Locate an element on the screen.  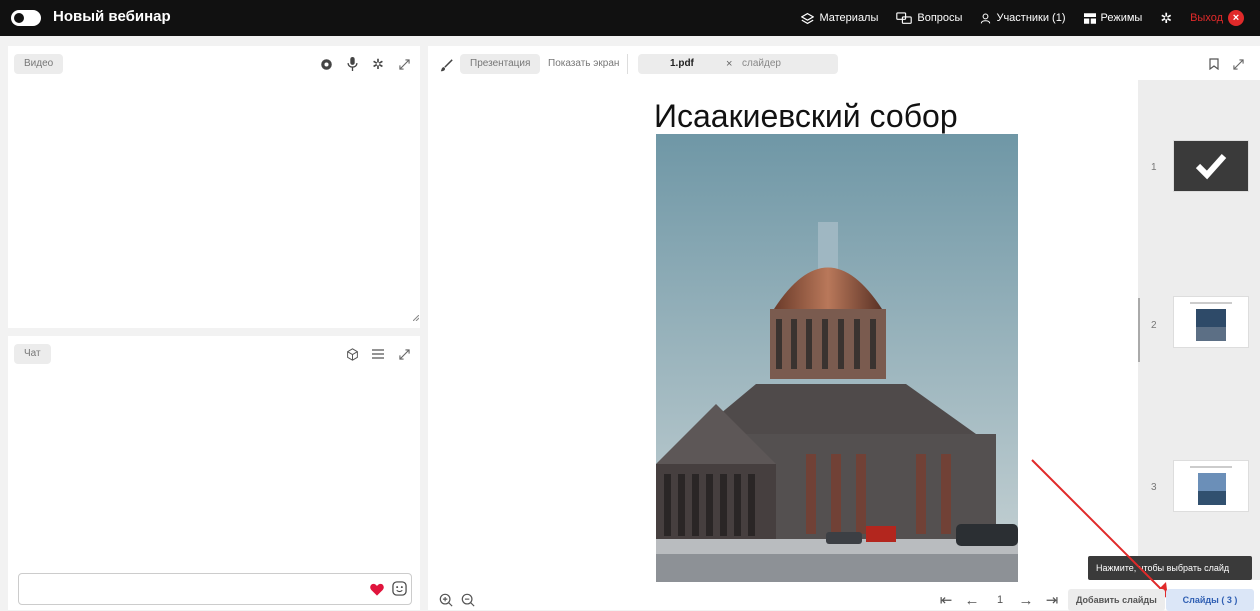
zoom-in-icon is located at coordinates (446, 600).